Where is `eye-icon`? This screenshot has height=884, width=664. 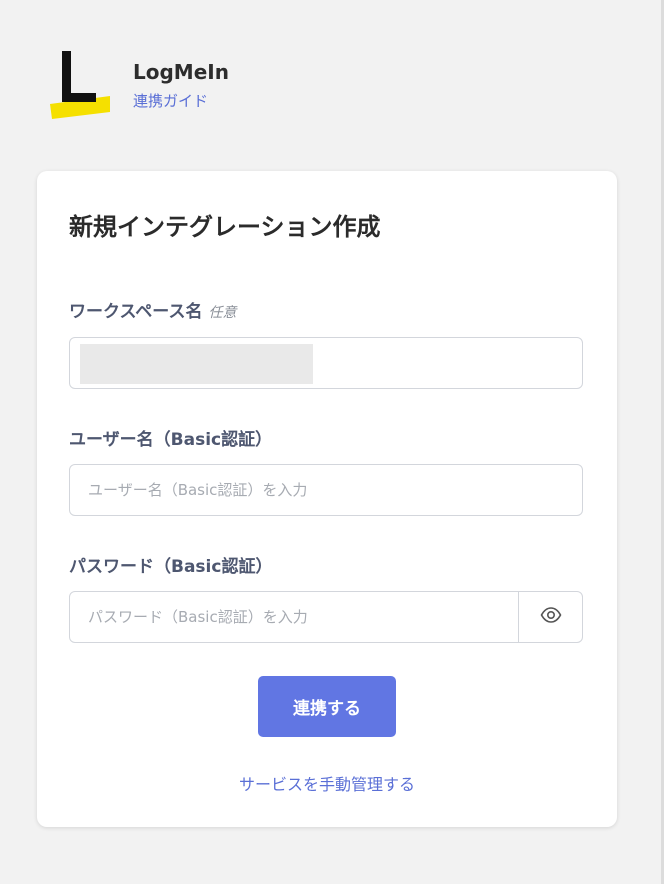 eye-icon is located at coordinates (551, 617).